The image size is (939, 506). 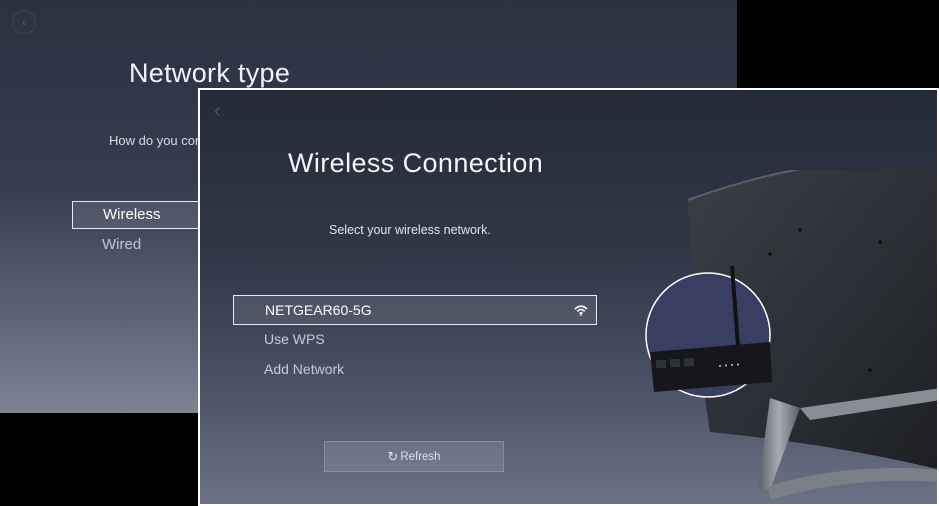 I want to click on refresh-icon: ↻, so click(x=393, y=456).